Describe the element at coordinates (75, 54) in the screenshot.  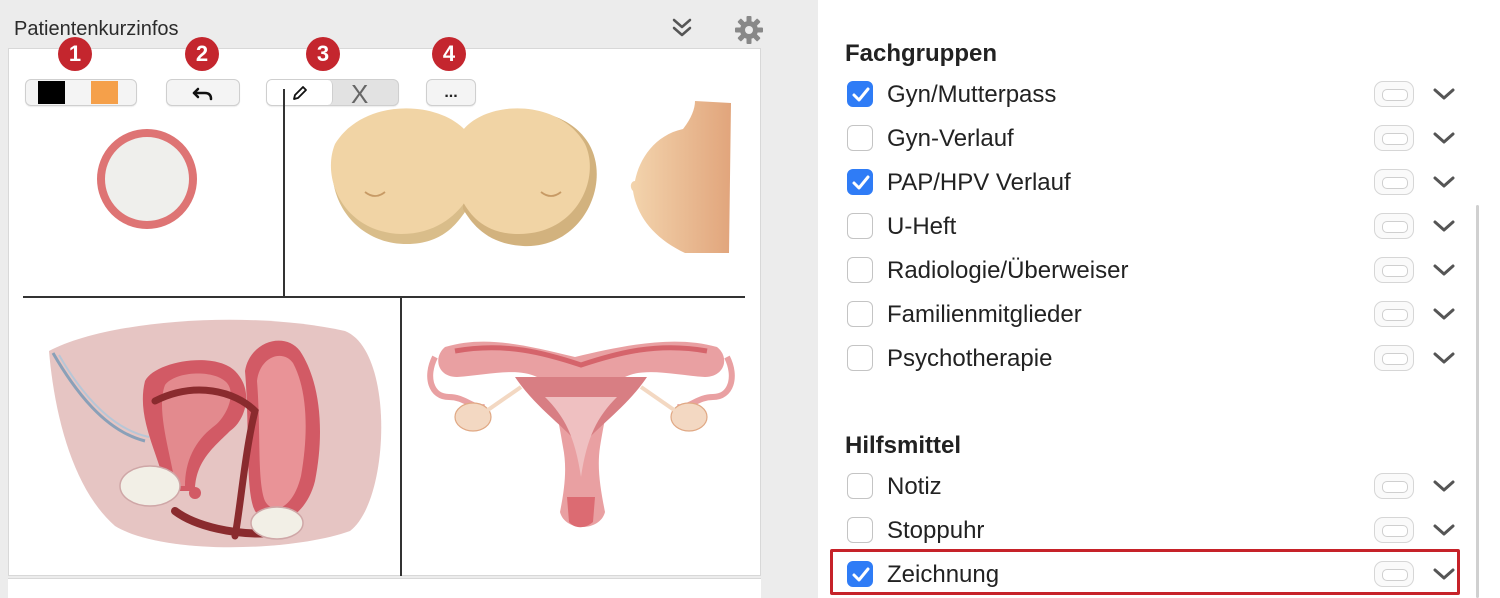
I see `badge-1: 1` at that location.